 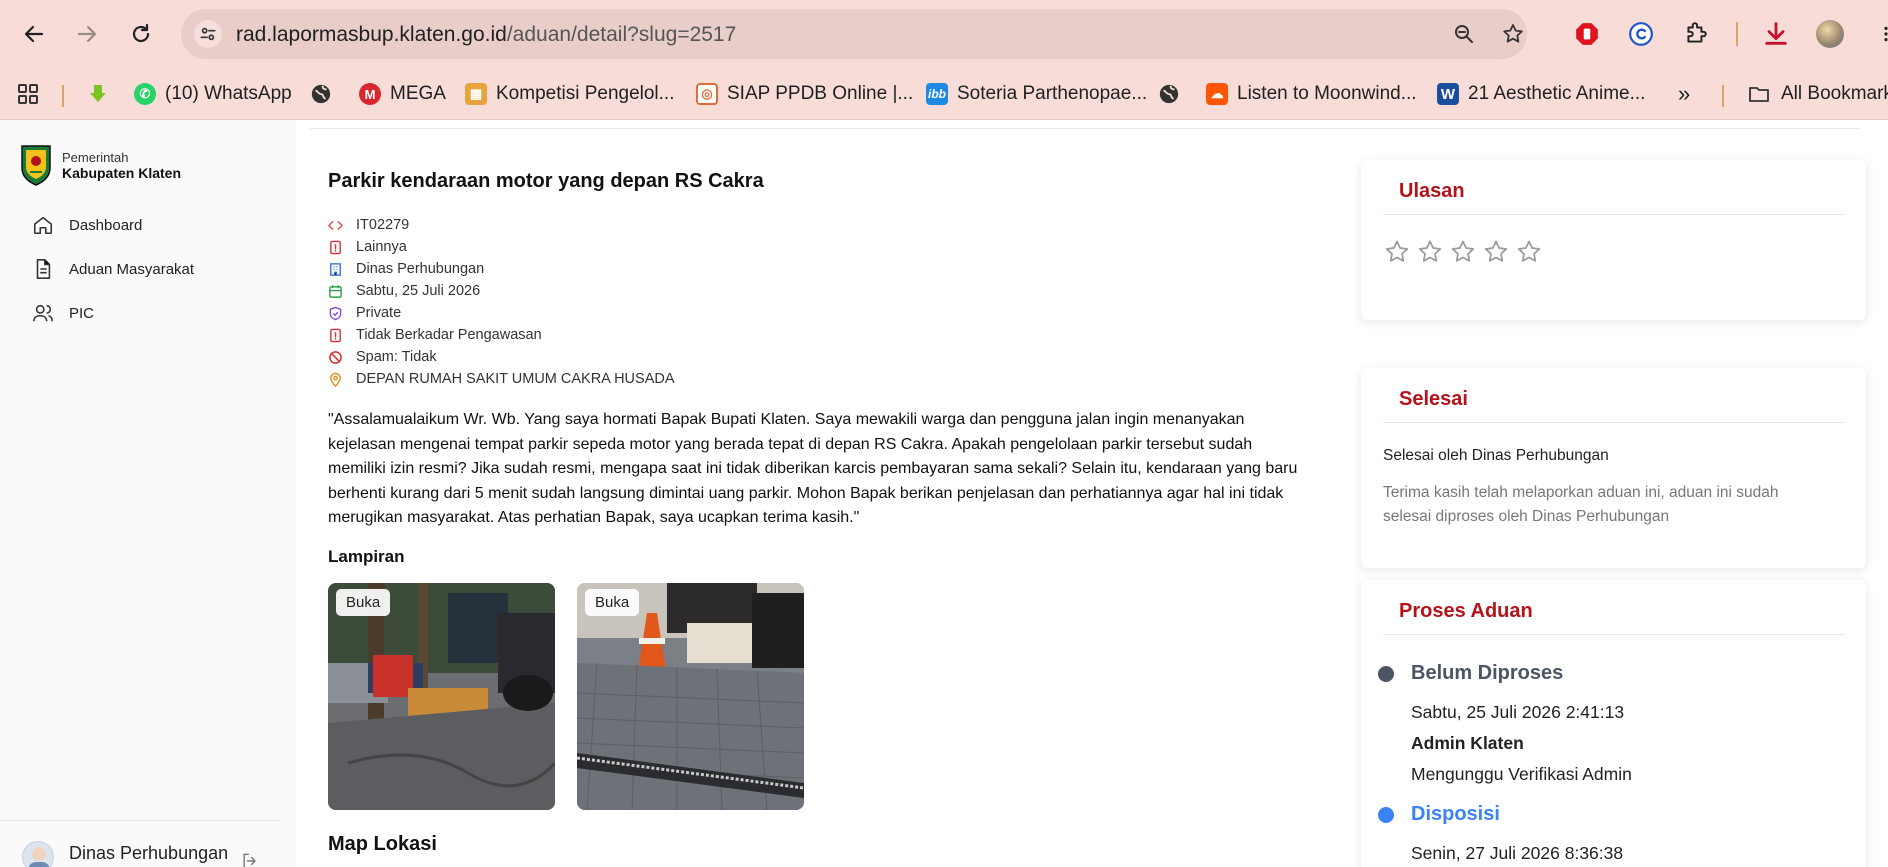 What do you see at coordinates (1613, 240) in the screenshot?
I see `review-card: Ulasan` at bounding box center [1613, 240].